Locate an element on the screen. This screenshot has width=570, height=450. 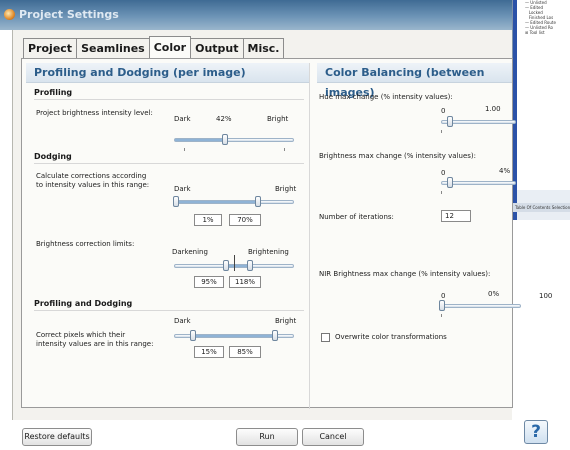
title-bar: Project Settings is located at coordinates (260, 15).